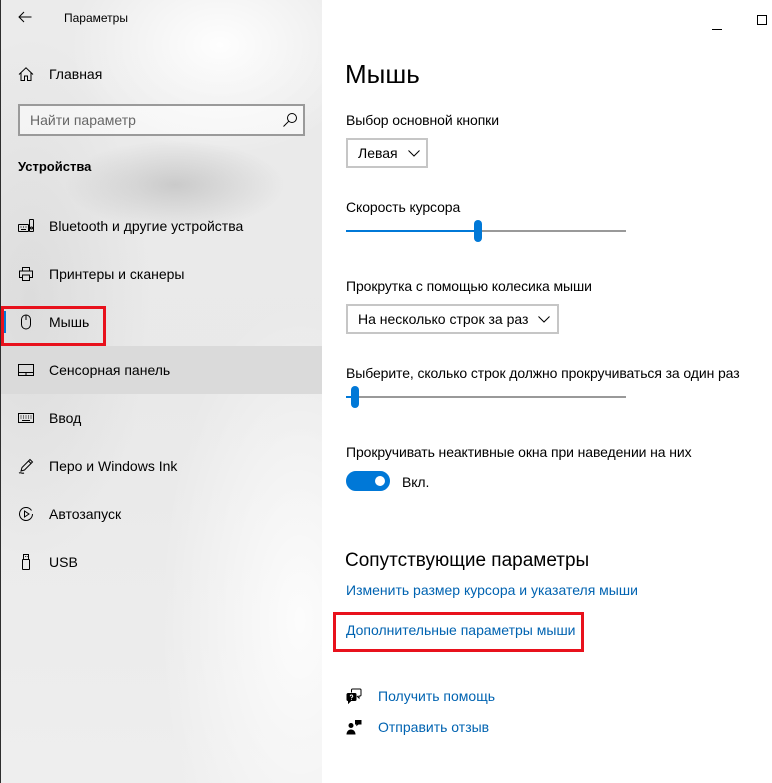 The image size is (772, 783). What do you see at coordinates (422, 120) in the screenshot?
I see `primary-button-label: Выбор основной кнопки` at bounding box center [422, 120].